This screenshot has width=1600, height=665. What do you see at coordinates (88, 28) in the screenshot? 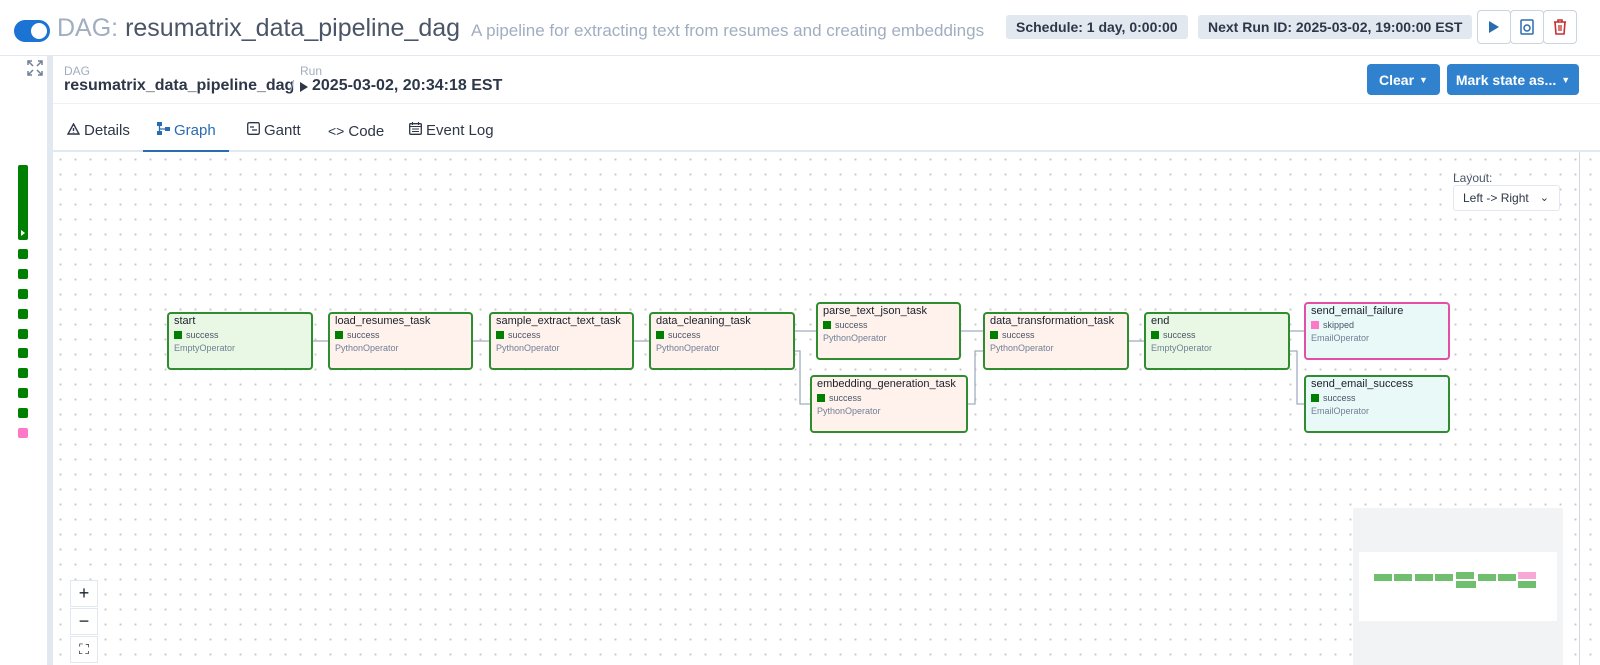
I see `dag-label: DAG:` at bounding box center [88, 28].